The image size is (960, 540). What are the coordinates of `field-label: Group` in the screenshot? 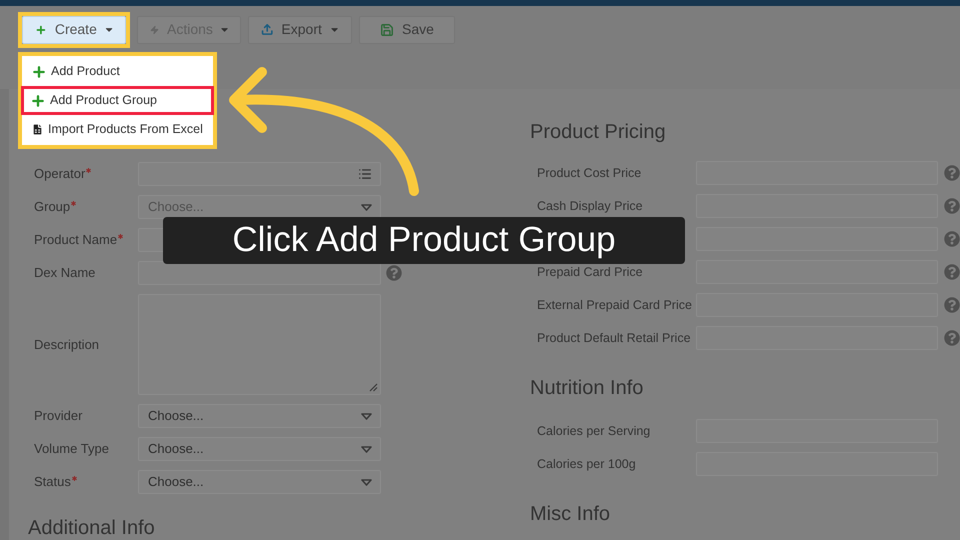 It's located at (52, 207).